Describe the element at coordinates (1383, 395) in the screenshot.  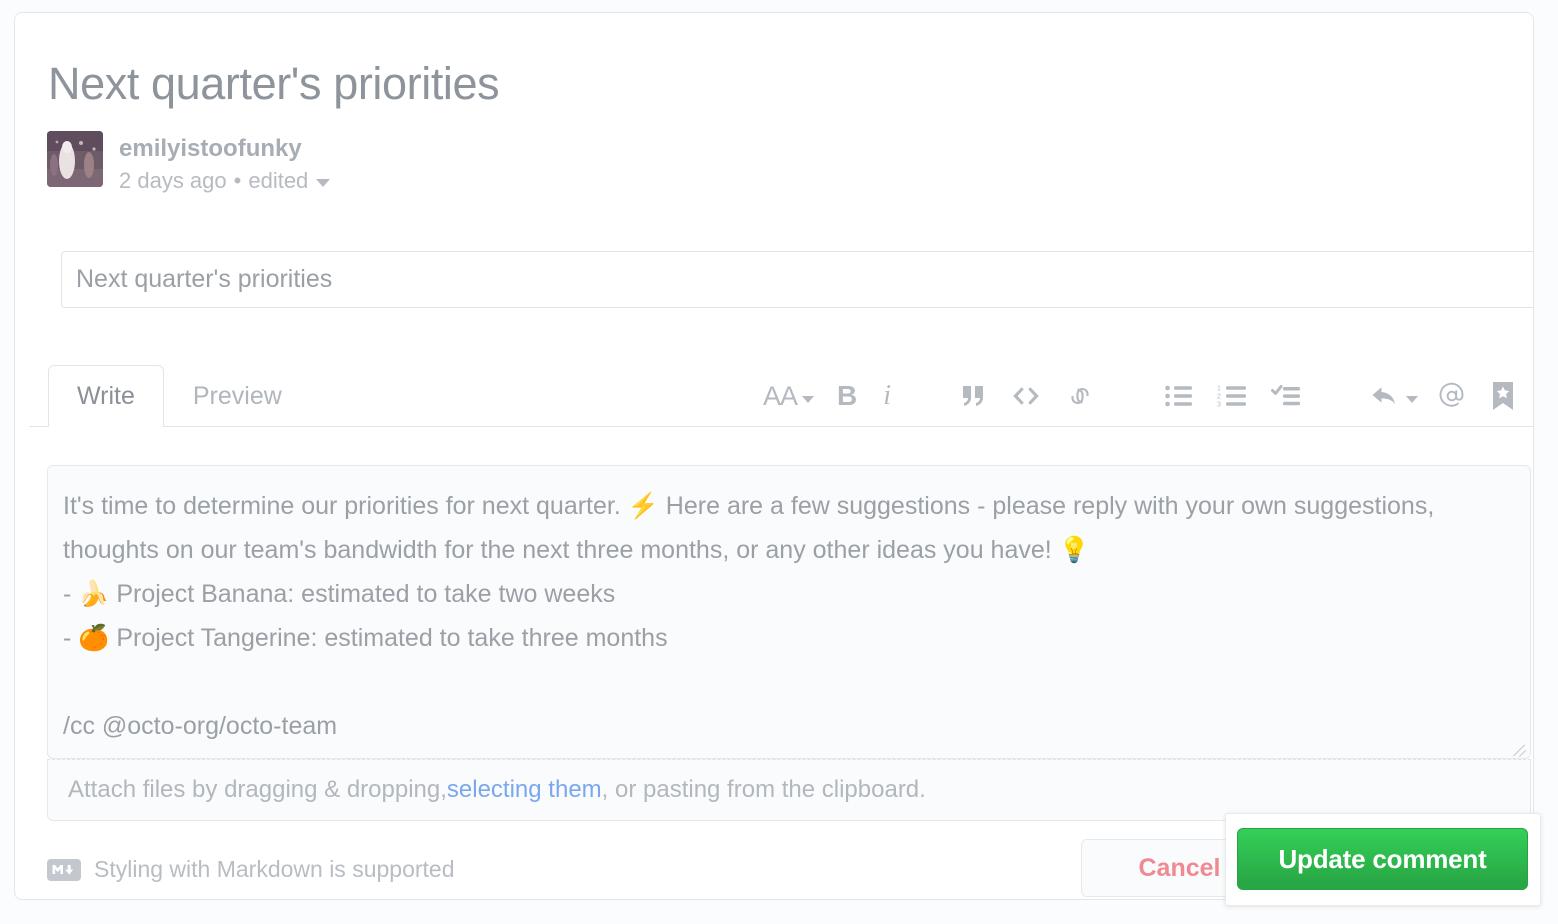
I see `reply-glyph` at that location.